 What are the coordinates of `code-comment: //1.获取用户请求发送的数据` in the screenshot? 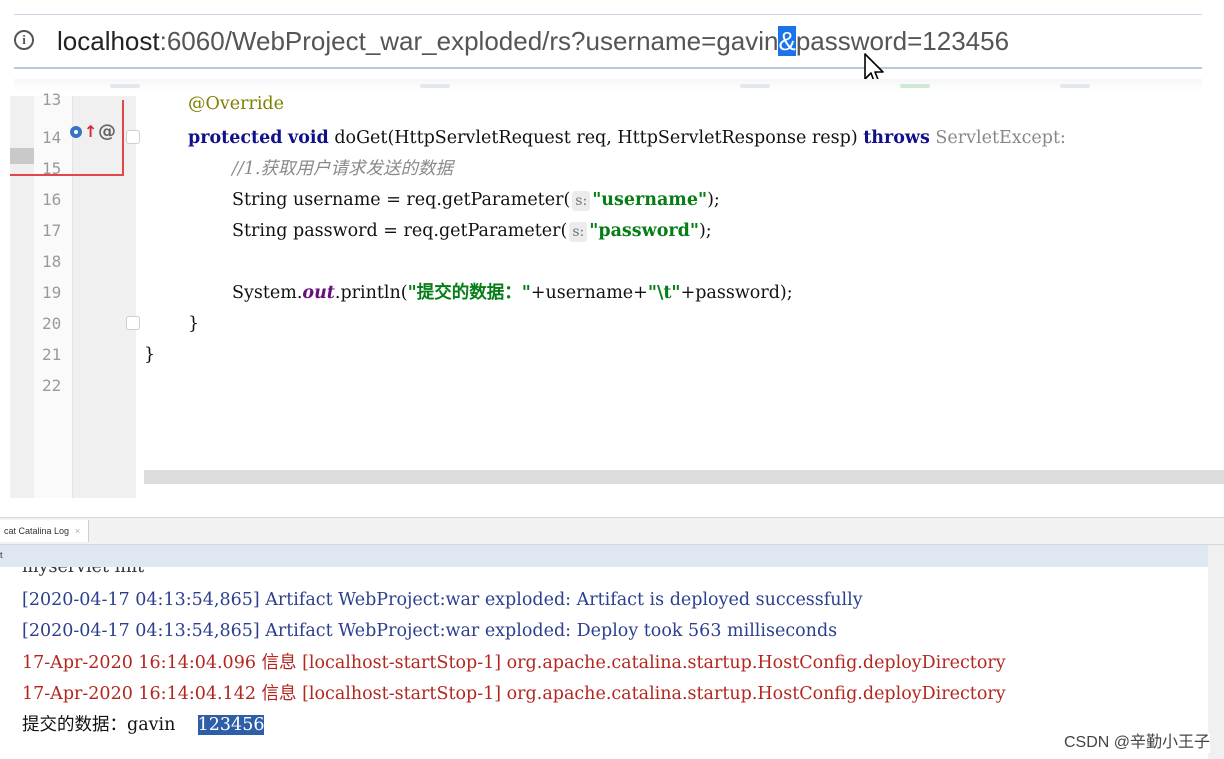 It's located at (342, 169).